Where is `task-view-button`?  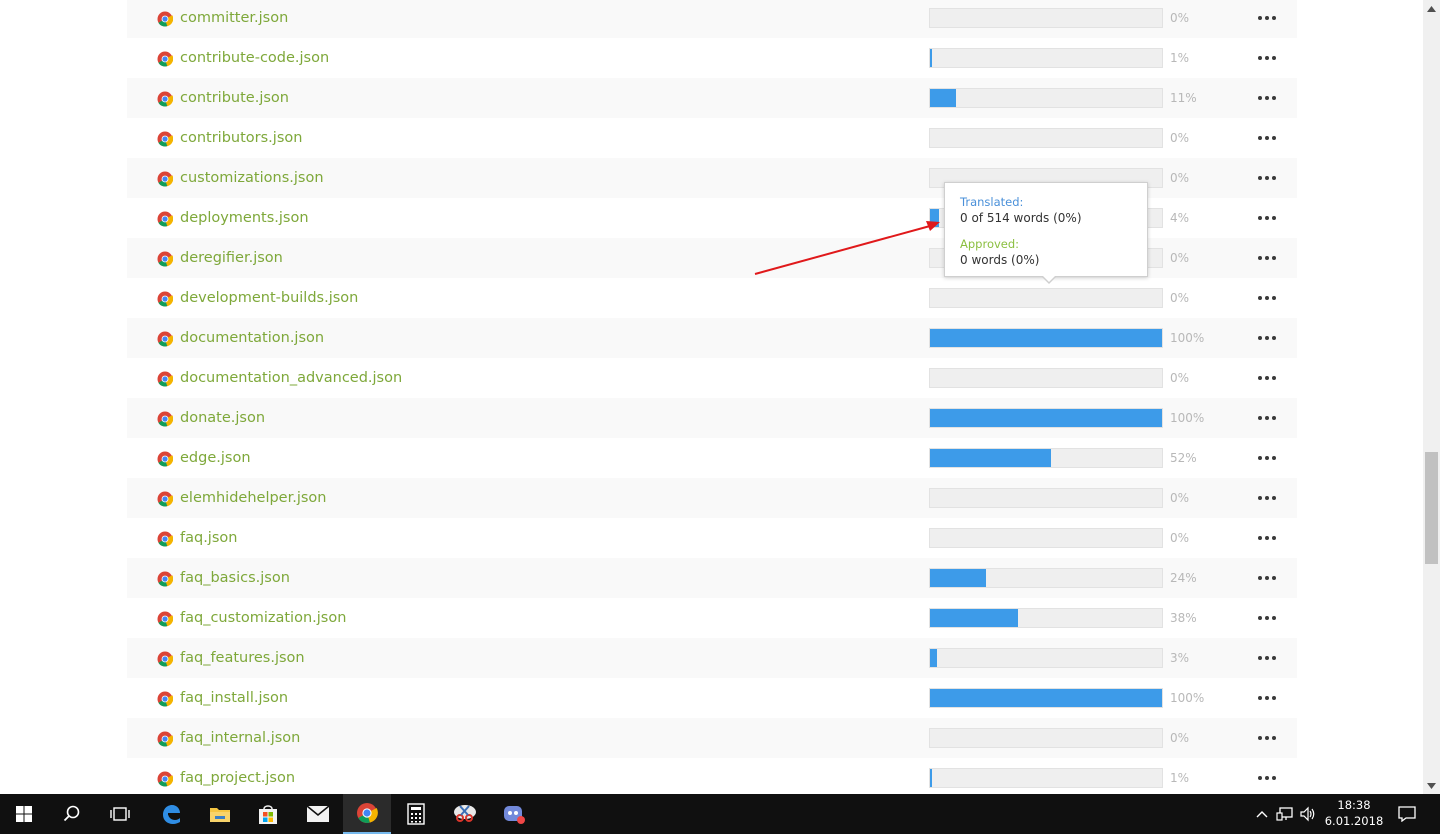
task-view-button is located at coordinates (120, 814).